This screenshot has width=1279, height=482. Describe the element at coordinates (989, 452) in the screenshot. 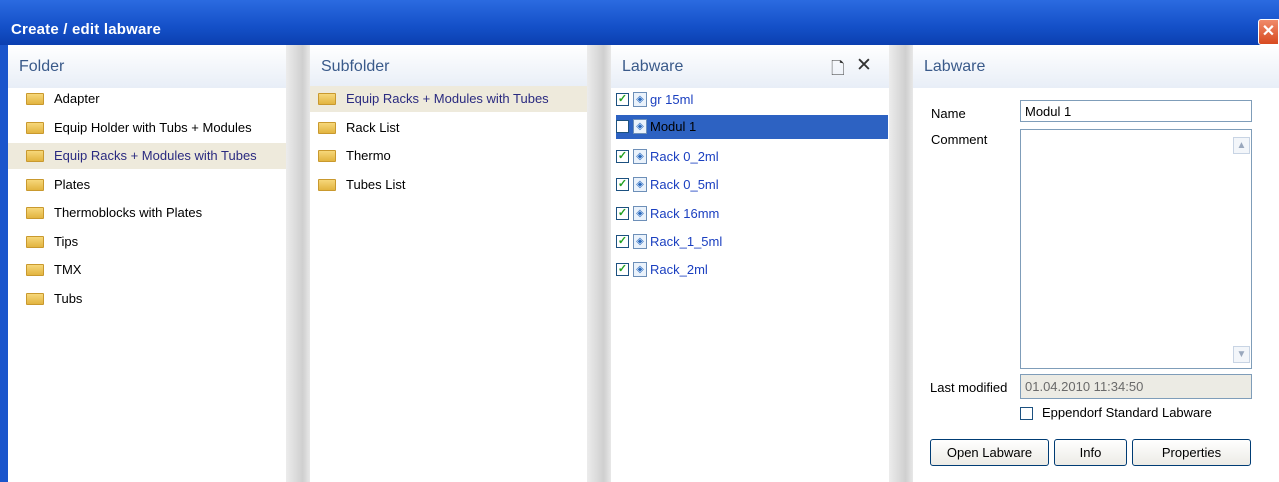

I see `open-labware-button: Open Labware` at that location.